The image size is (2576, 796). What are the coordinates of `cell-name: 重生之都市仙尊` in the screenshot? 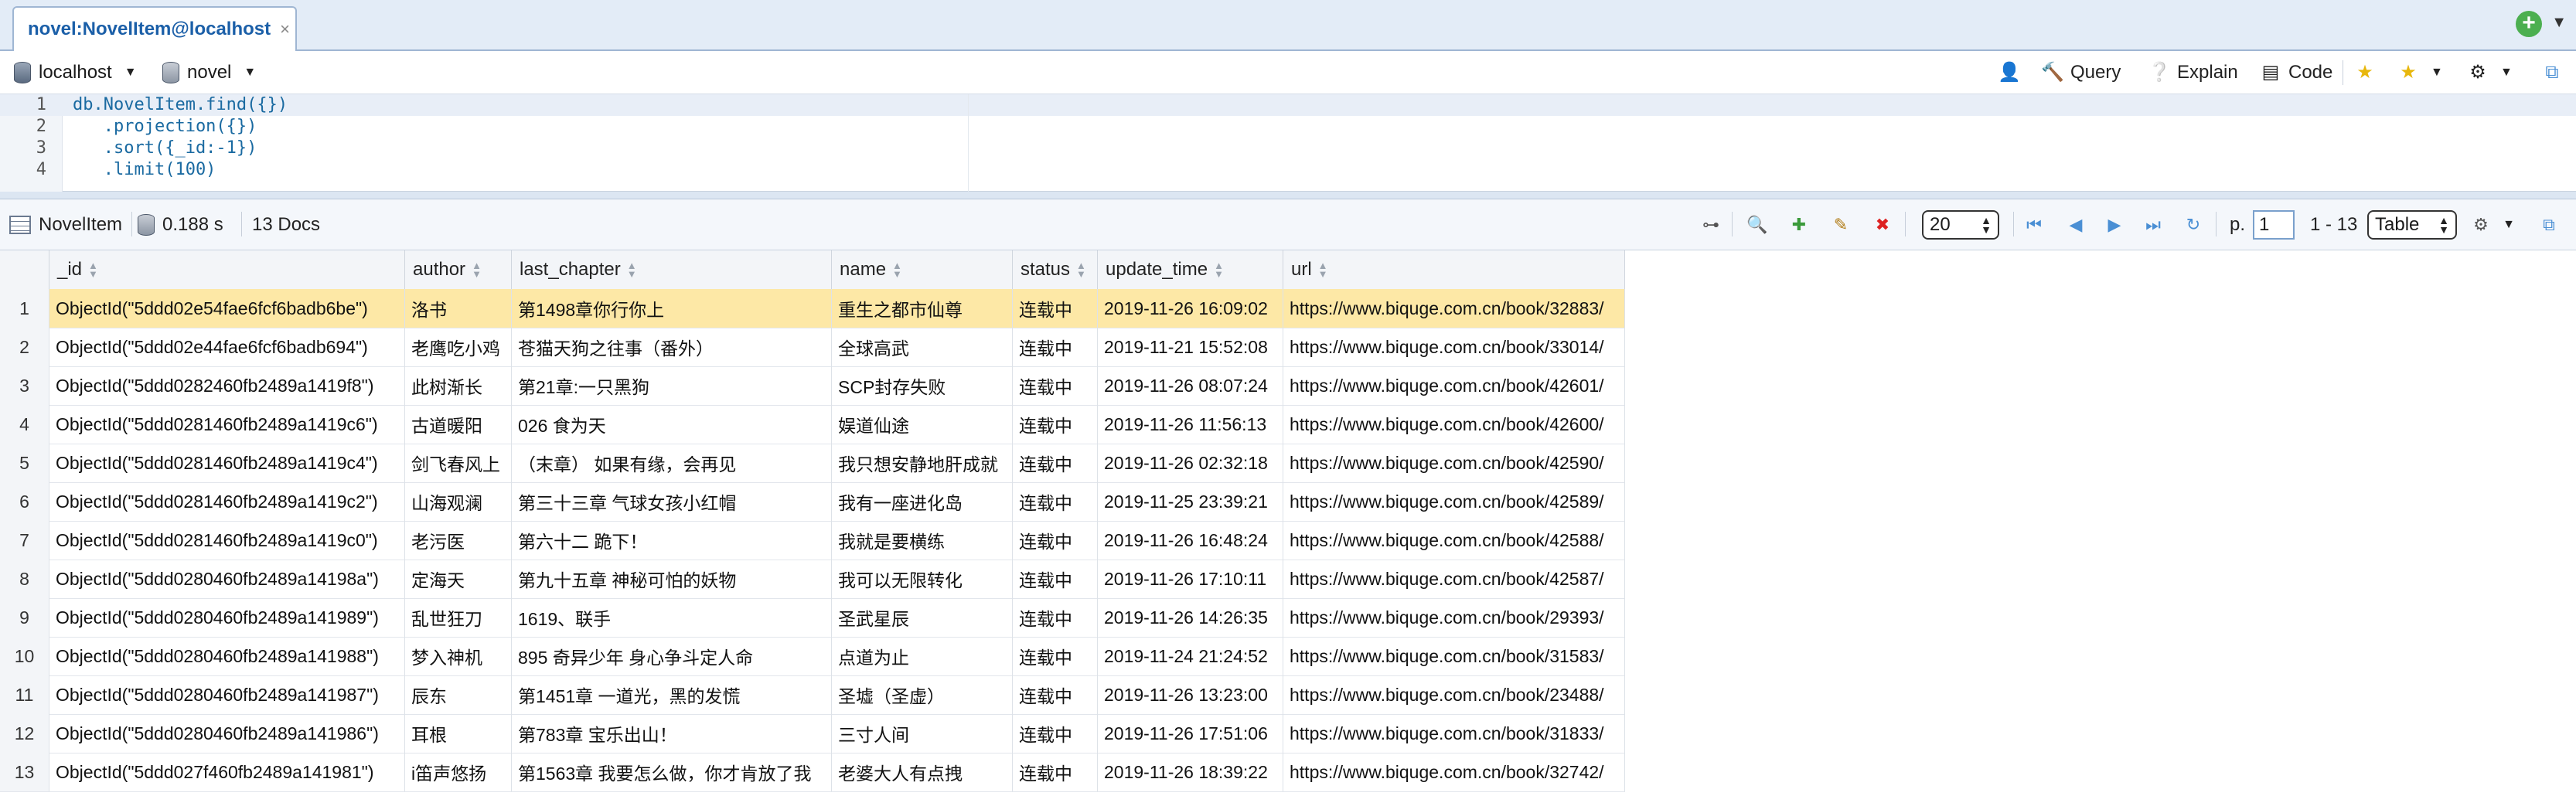 It's located at (923, 309).